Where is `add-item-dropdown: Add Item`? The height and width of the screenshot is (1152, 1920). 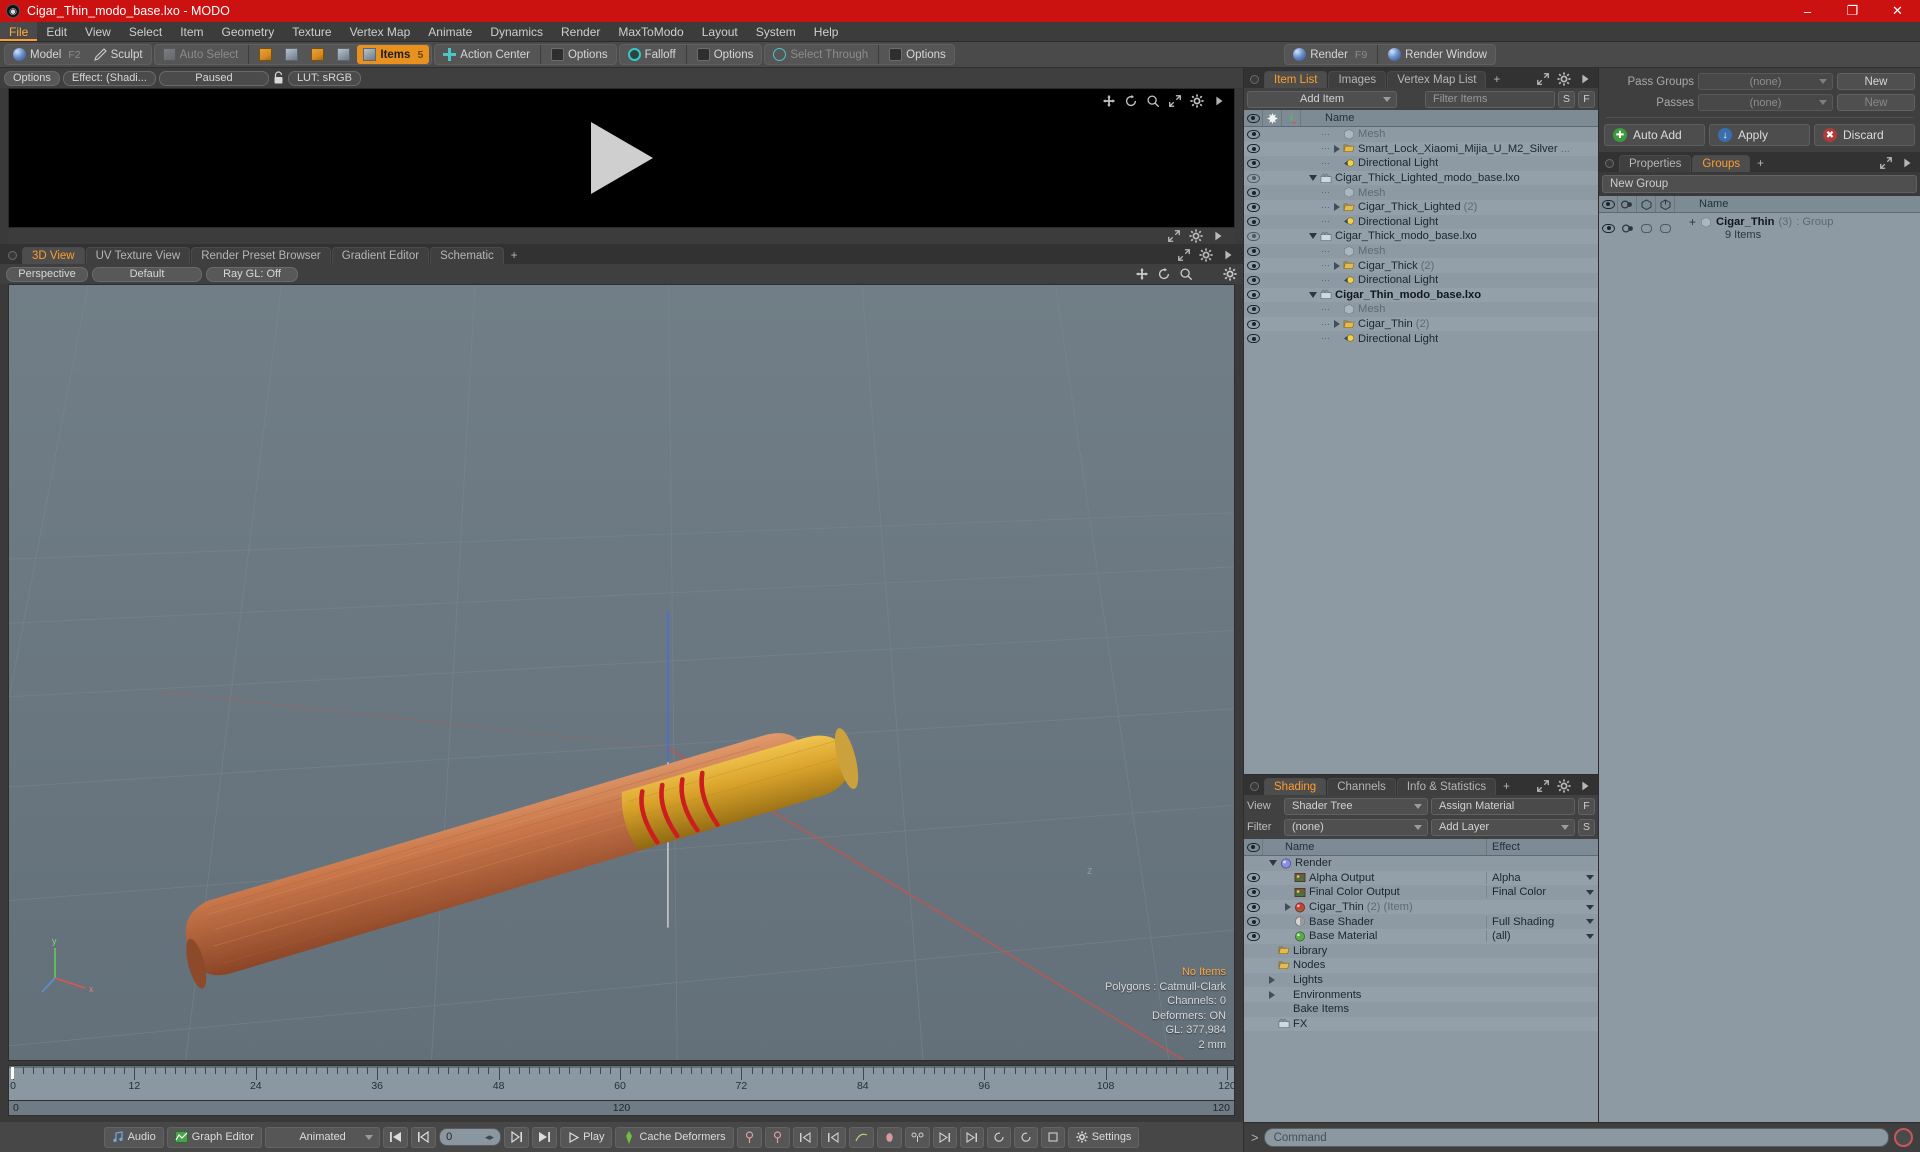
add-item-dropdown: Add Item is located at coordinates (1322, 99).